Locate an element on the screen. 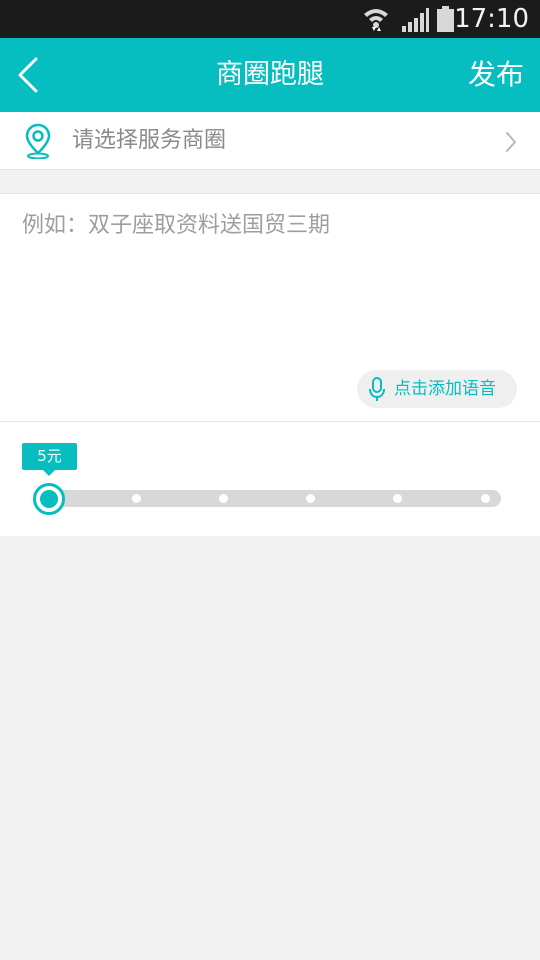  chevron-right-icon is located at coordinates (511, 142).